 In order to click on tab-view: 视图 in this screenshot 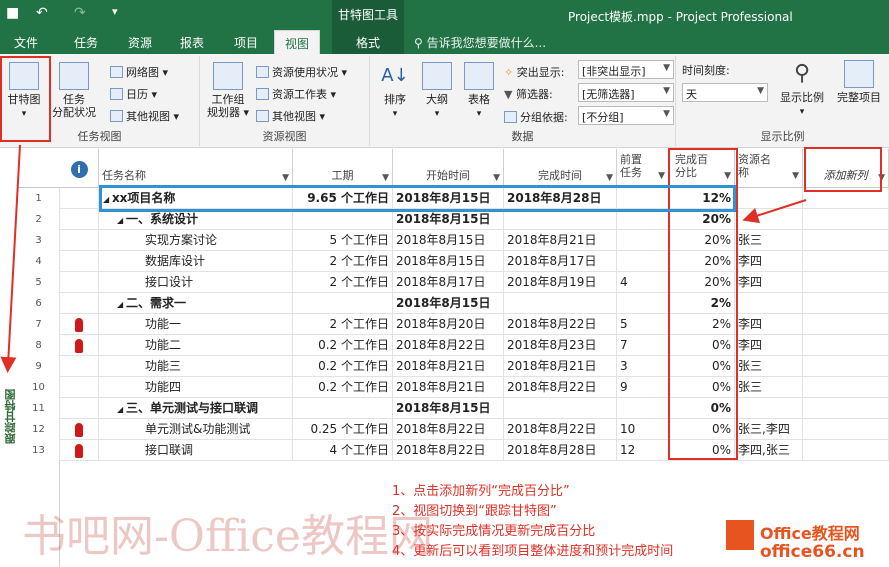, I will do `click(297, 42)`.